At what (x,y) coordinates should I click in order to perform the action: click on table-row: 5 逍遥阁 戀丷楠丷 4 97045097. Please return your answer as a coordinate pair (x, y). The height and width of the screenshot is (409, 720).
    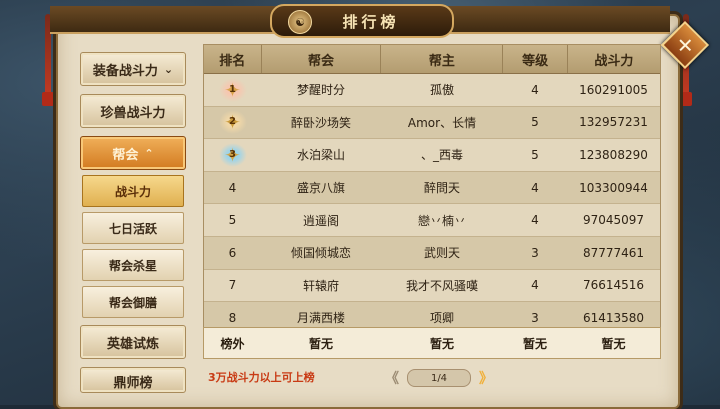
    Looking at the image, I should click on (432, 220).